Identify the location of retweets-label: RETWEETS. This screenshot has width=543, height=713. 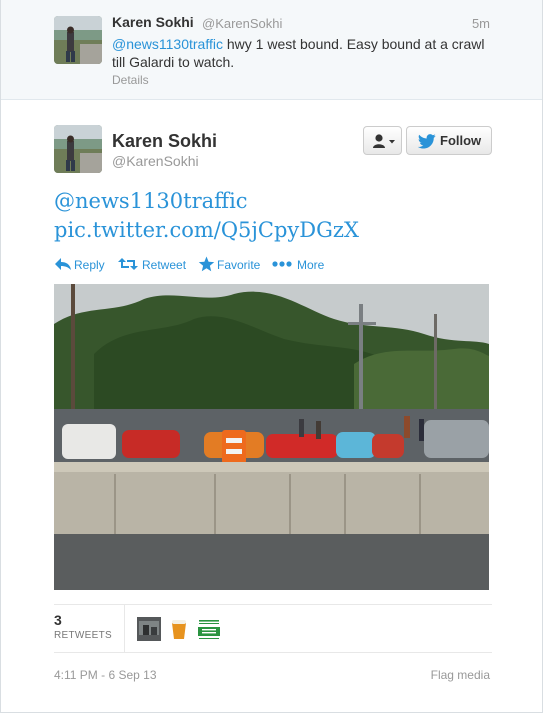
(83, 635).